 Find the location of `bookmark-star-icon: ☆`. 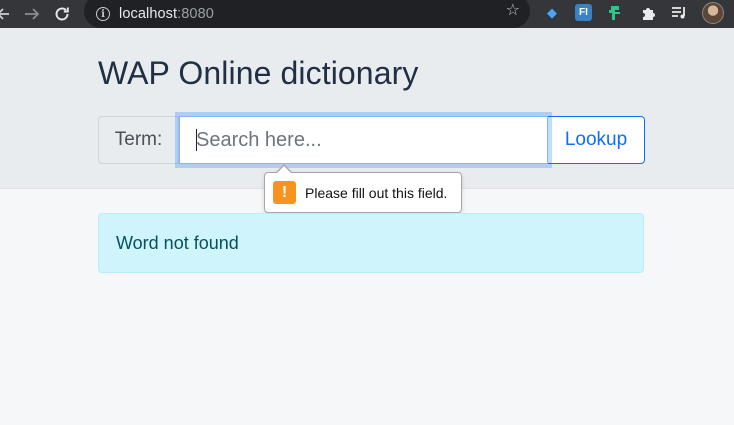

bookmark-star-icon: ☆ is located at coordinates (513, 11).